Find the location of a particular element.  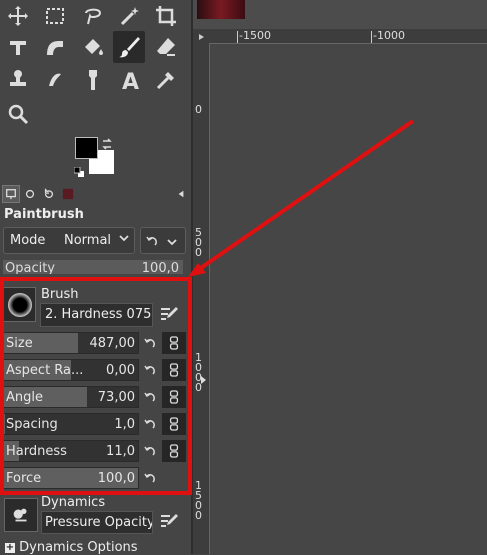

annotation-arrow is located at coordinates (301, 198).